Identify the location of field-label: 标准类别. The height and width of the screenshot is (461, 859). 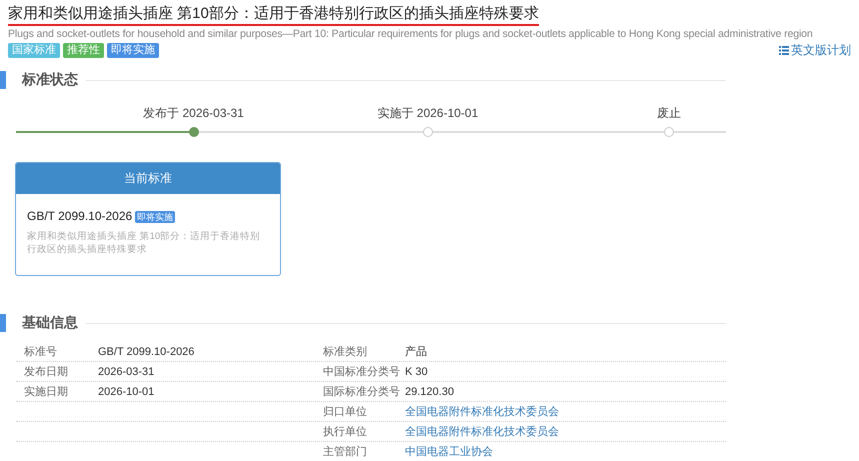
(345, 352).